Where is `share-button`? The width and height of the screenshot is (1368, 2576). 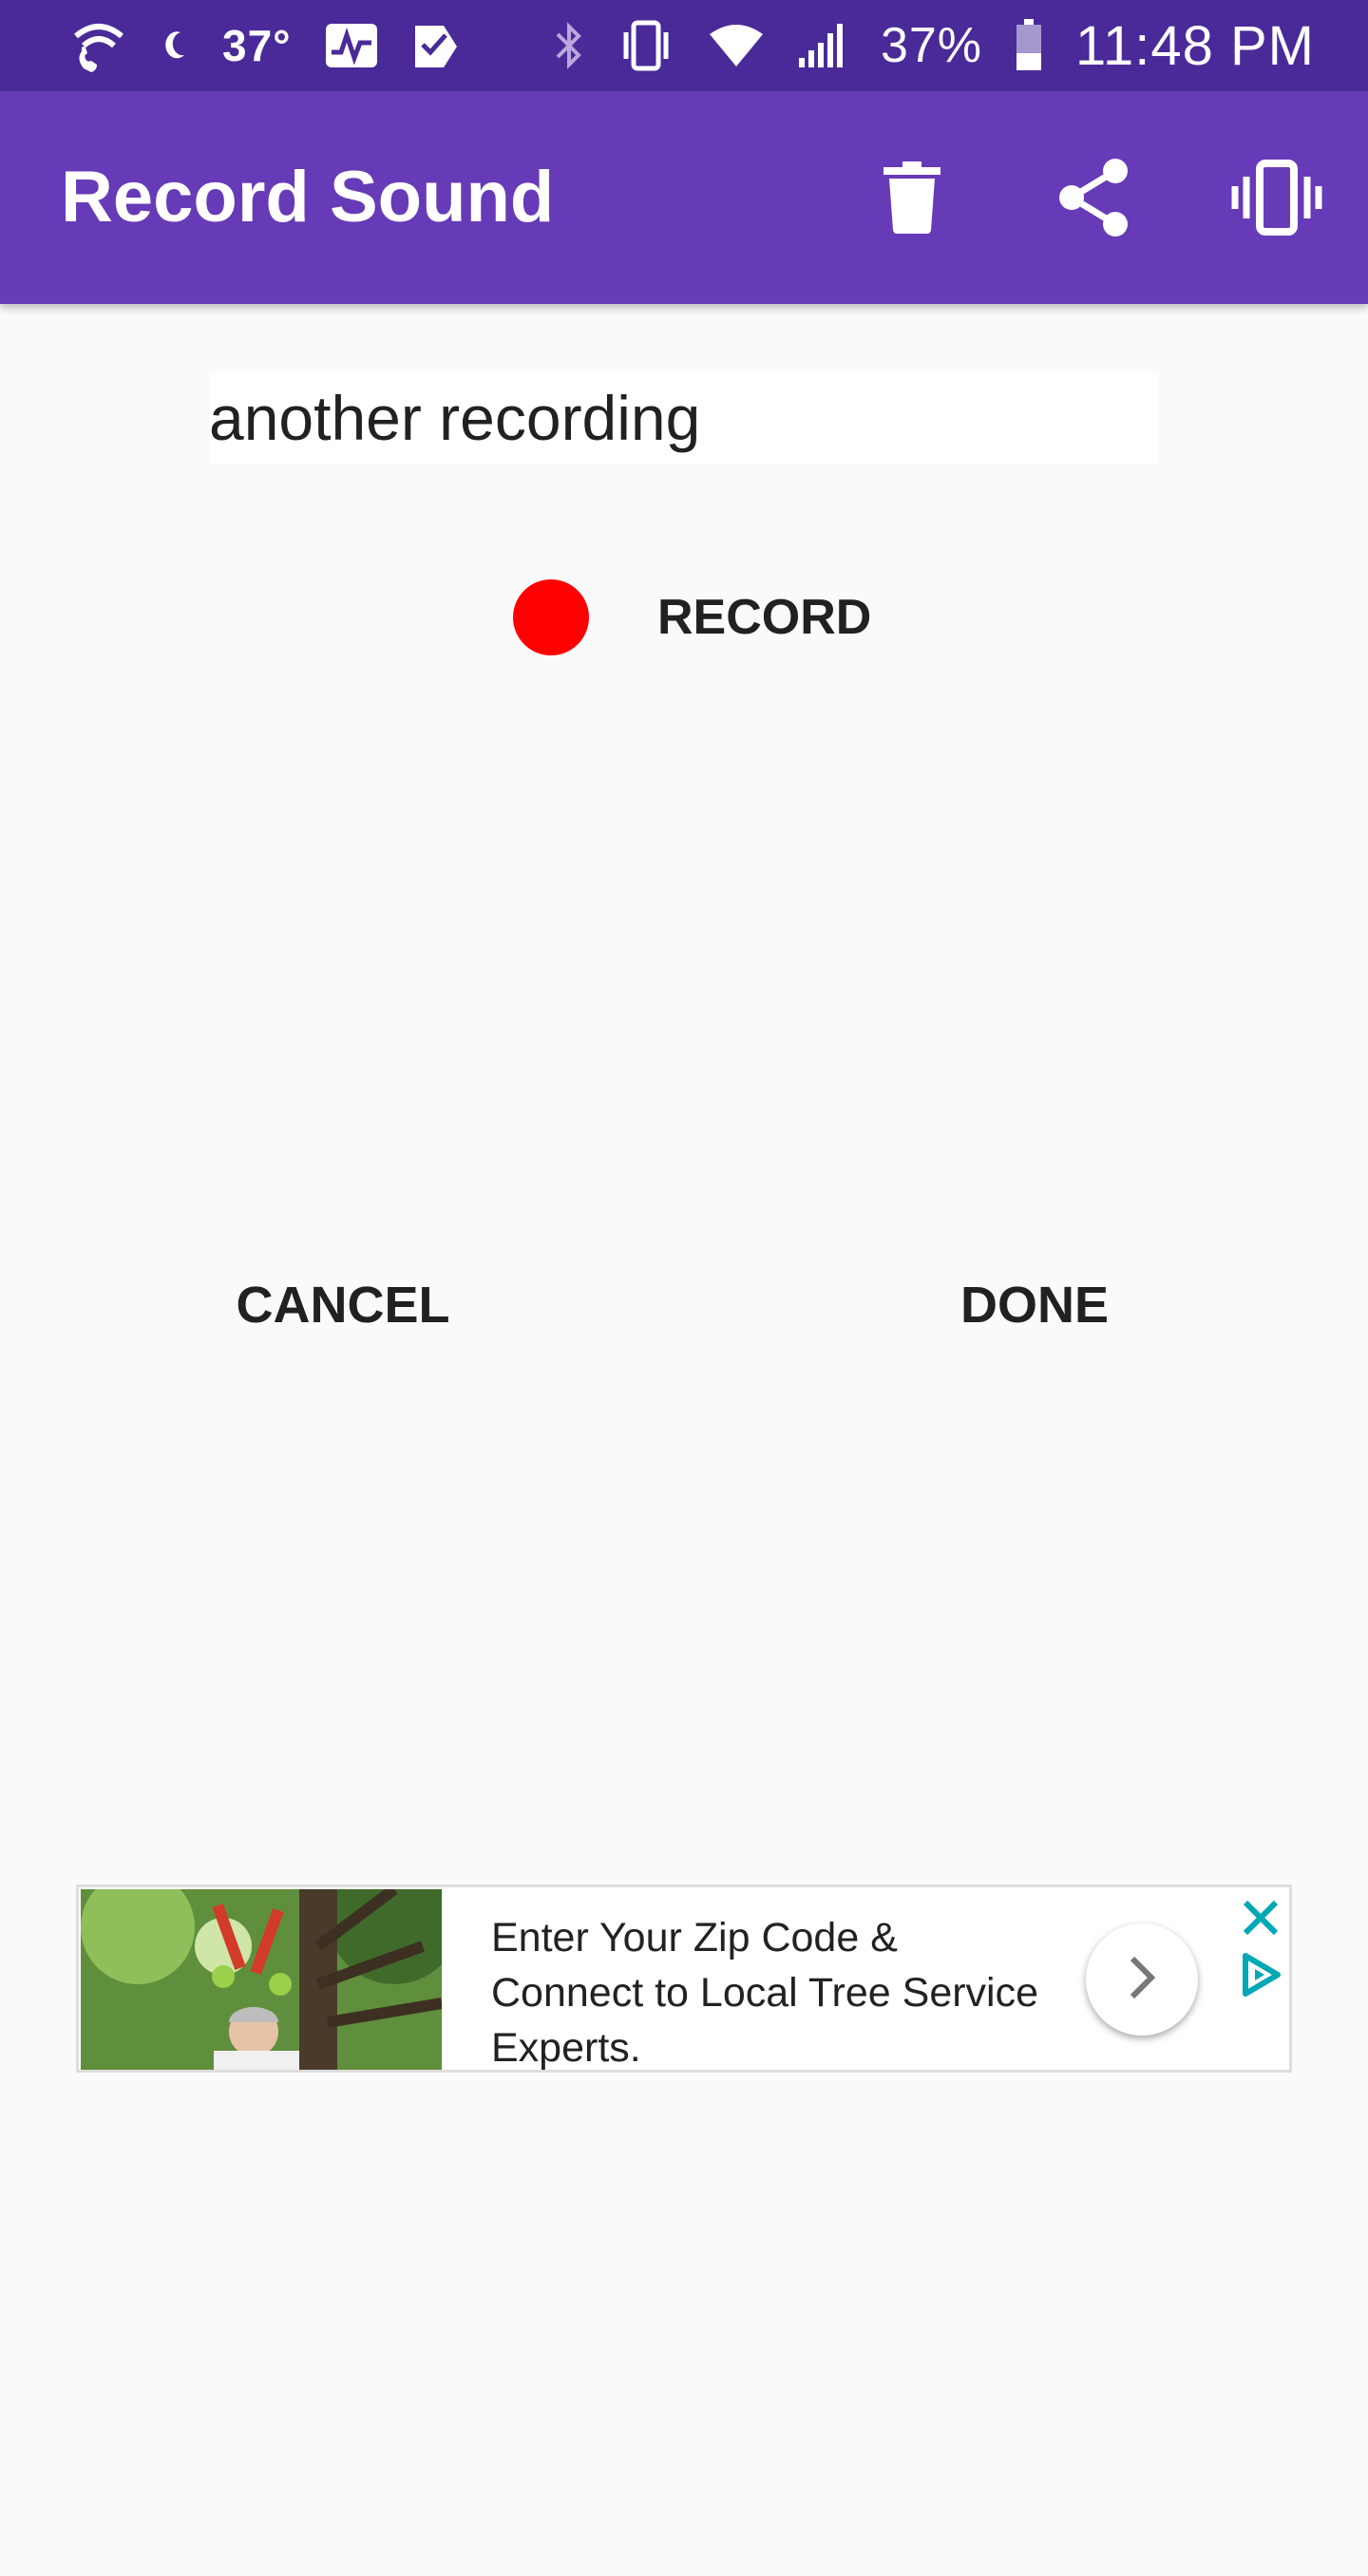
share-button is located at coordinates (1094, 199).